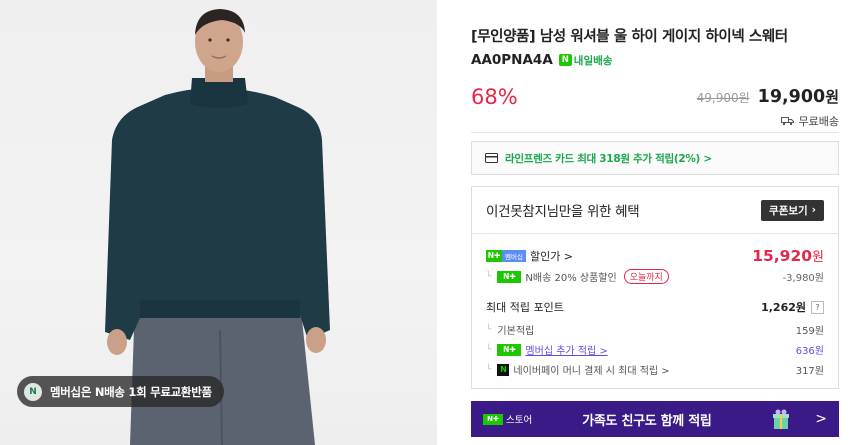 Image resolution: width=850 pixels, height=445 pixels. I want to click on truck-icon, so click(787, 121).